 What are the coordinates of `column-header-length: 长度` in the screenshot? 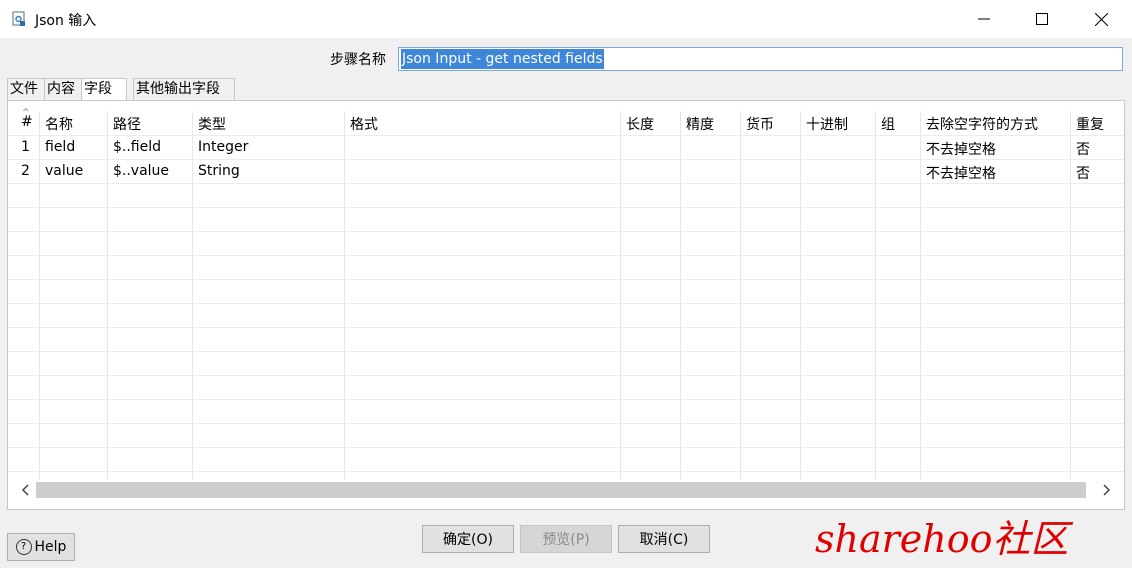 It's located at (640, 124).